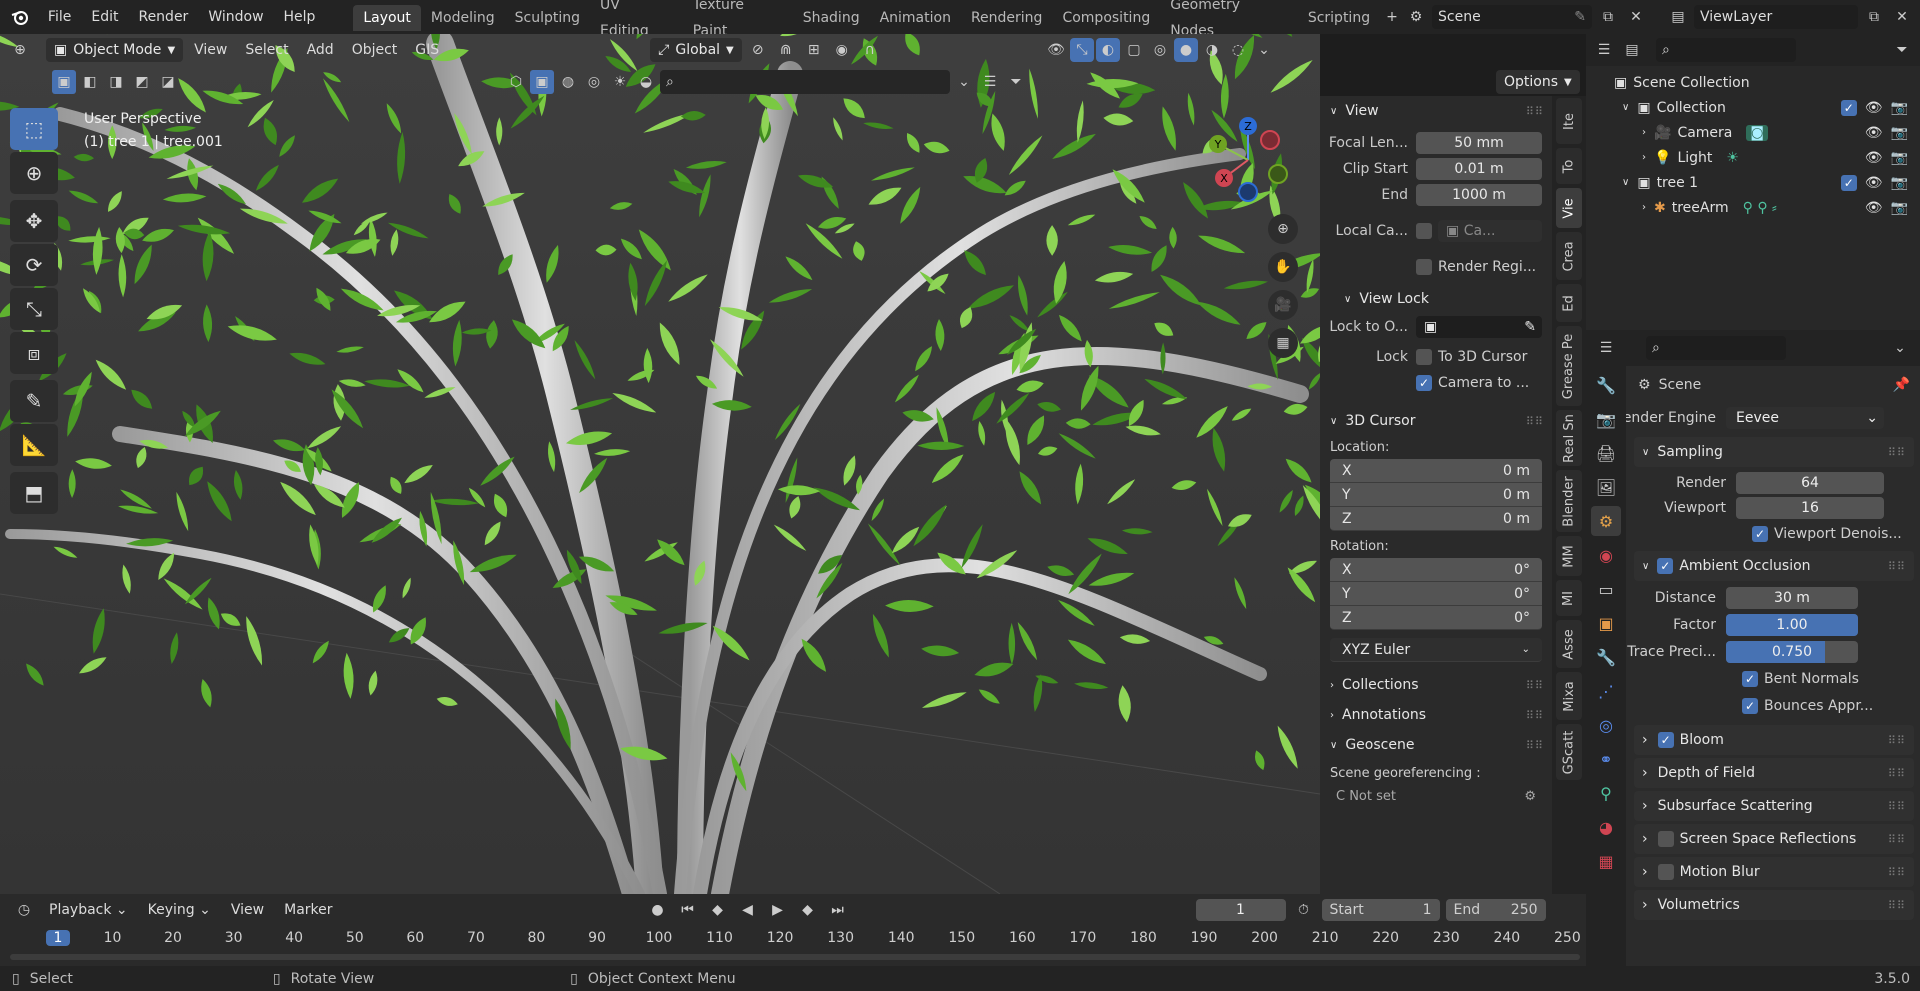  Describe the element at coordinates (814, 50) in the screenshot. I see `snap-target-icon: ⊞` at that location.